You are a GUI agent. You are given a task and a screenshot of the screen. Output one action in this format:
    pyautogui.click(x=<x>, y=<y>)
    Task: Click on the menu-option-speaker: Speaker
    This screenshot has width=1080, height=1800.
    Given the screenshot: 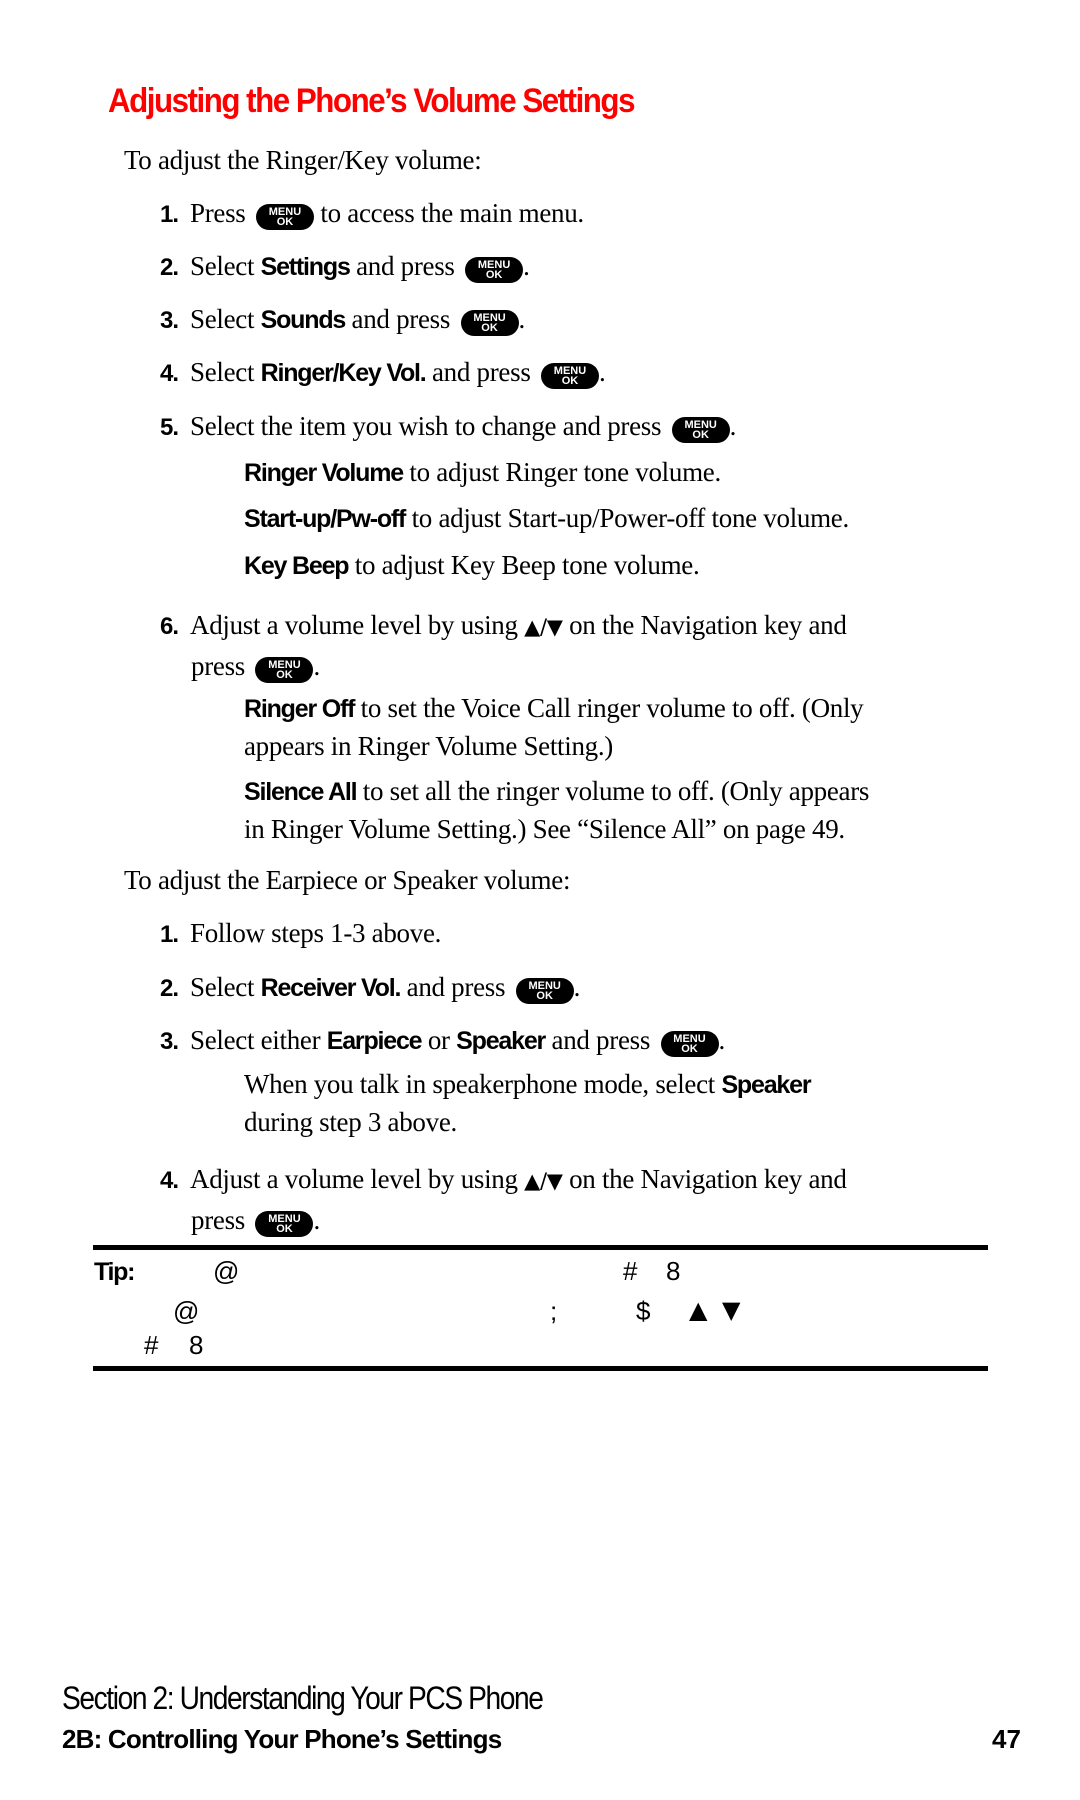 What is the action you would take?
    pyautogui.click(x=501, y=1041)
    